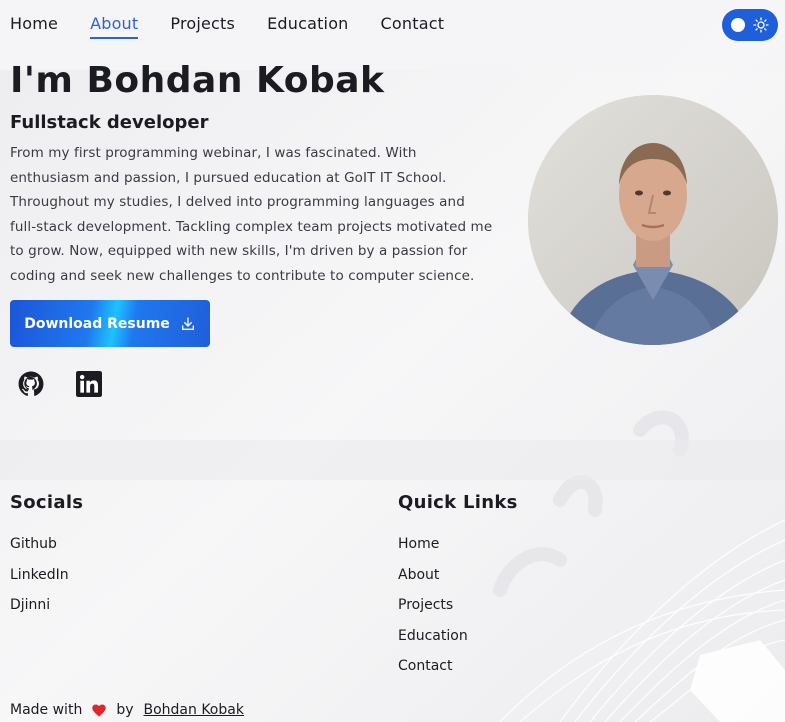 This screenshot has height=722, width=785. Describe the element at coordinates (418, 575) in the screenshot. I see `footer-link-about: About` at that location.